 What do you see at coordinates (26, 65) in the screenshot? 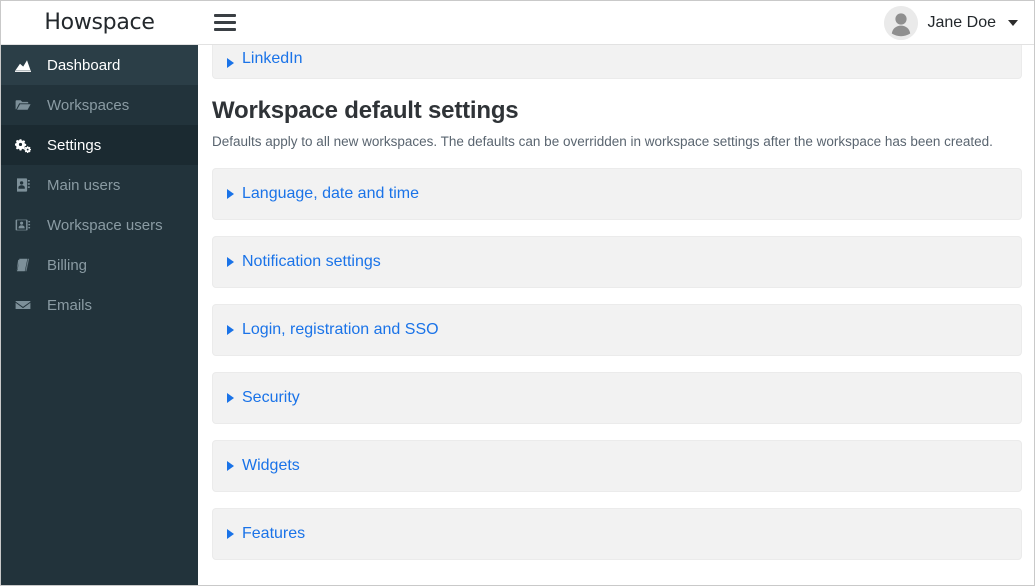
I see `area-chart-icon` at bounding box center [26, 65].